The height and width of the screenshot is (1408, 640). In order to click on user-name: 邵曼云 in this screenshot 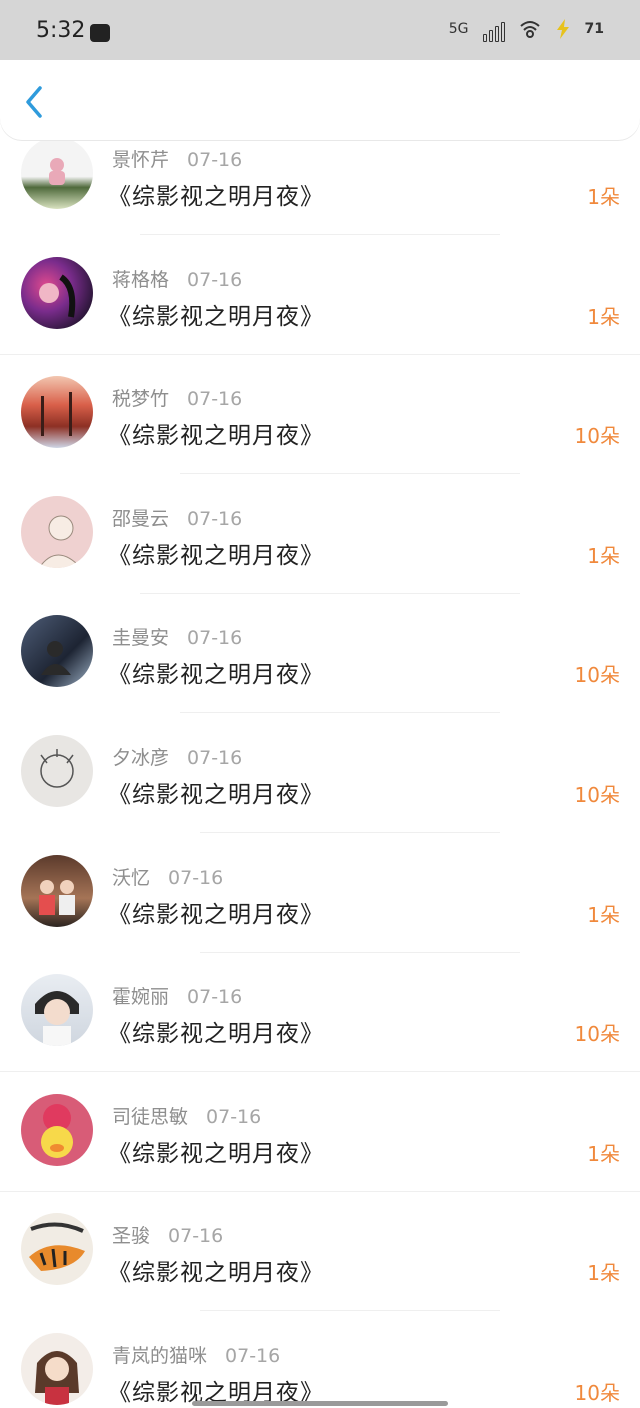, I will do `click(141, 518)`.